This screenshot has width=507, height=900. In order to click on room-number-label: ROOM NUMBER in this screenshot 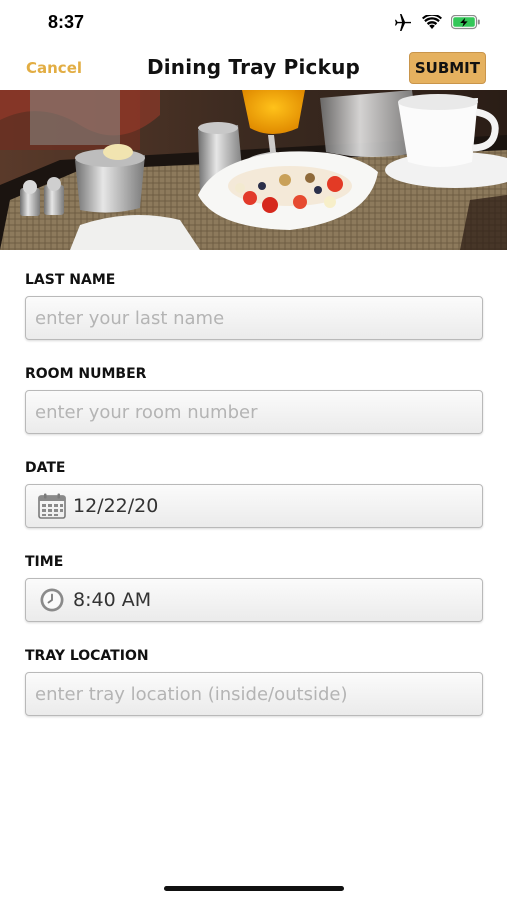, I will do `click(86, 374)`.